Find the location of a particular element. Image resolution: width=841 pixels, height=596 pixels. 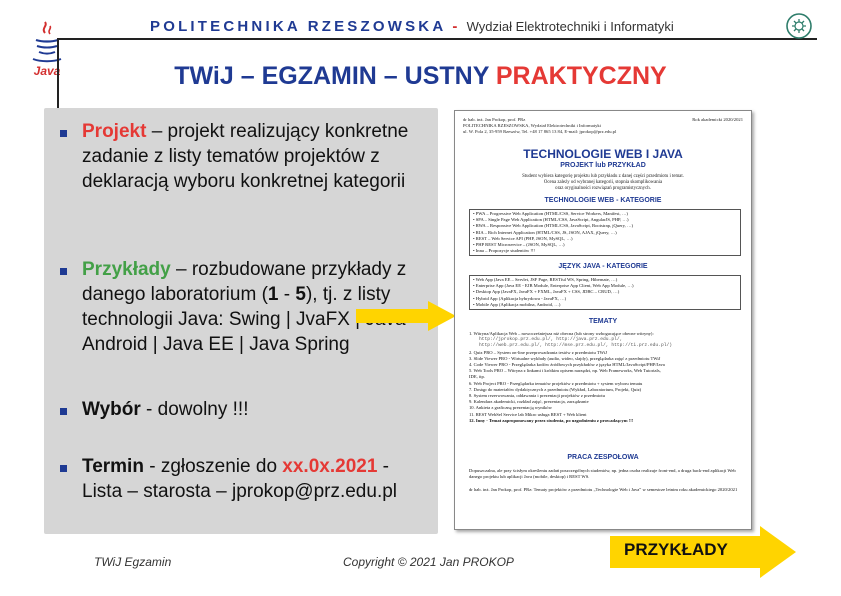

slide-title: TWiJ – EGZAMIN – USTNY PRAKTYCZNY is located at coordinates (420, 76).